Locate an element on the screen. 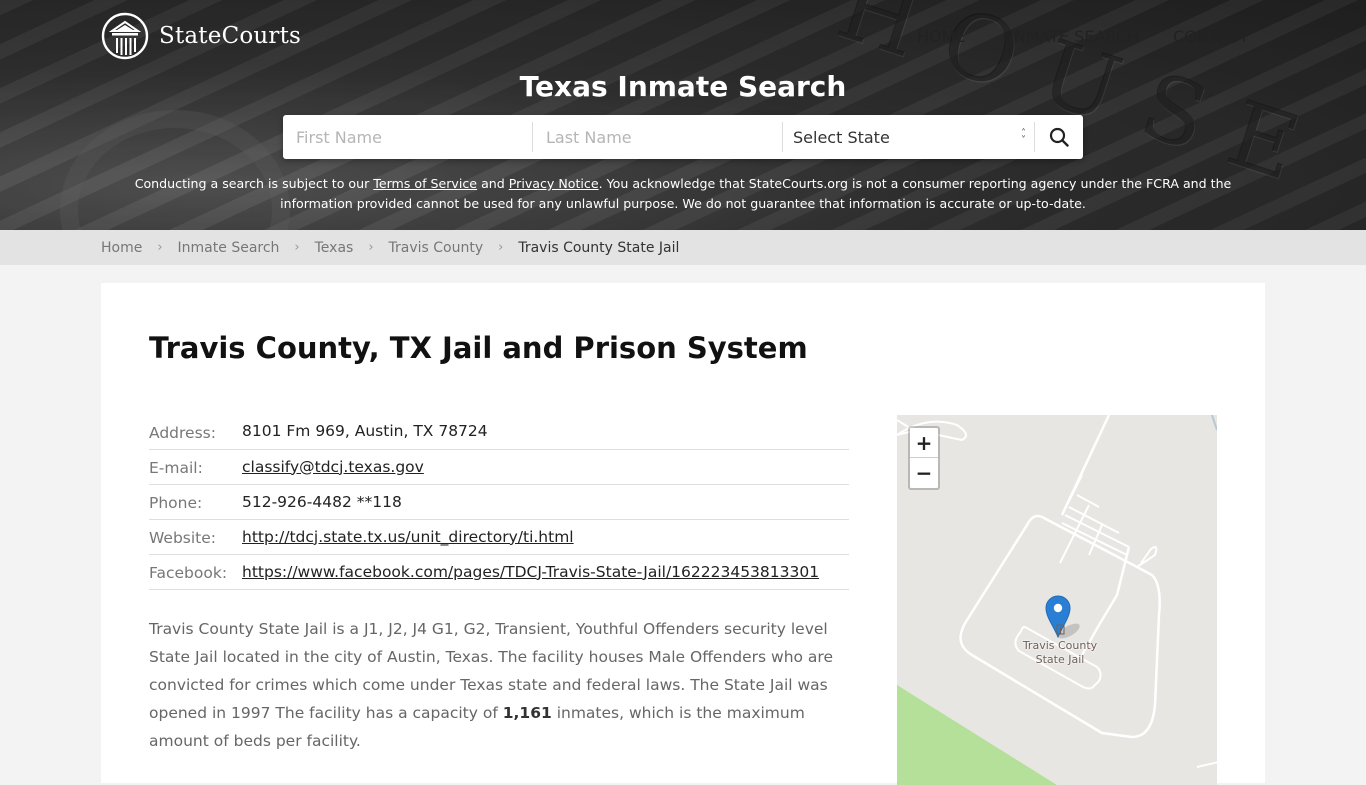 The image size is (1366, 785). select-arrows-icon: ˄ ˅ is located at coordinates (1023, 137).